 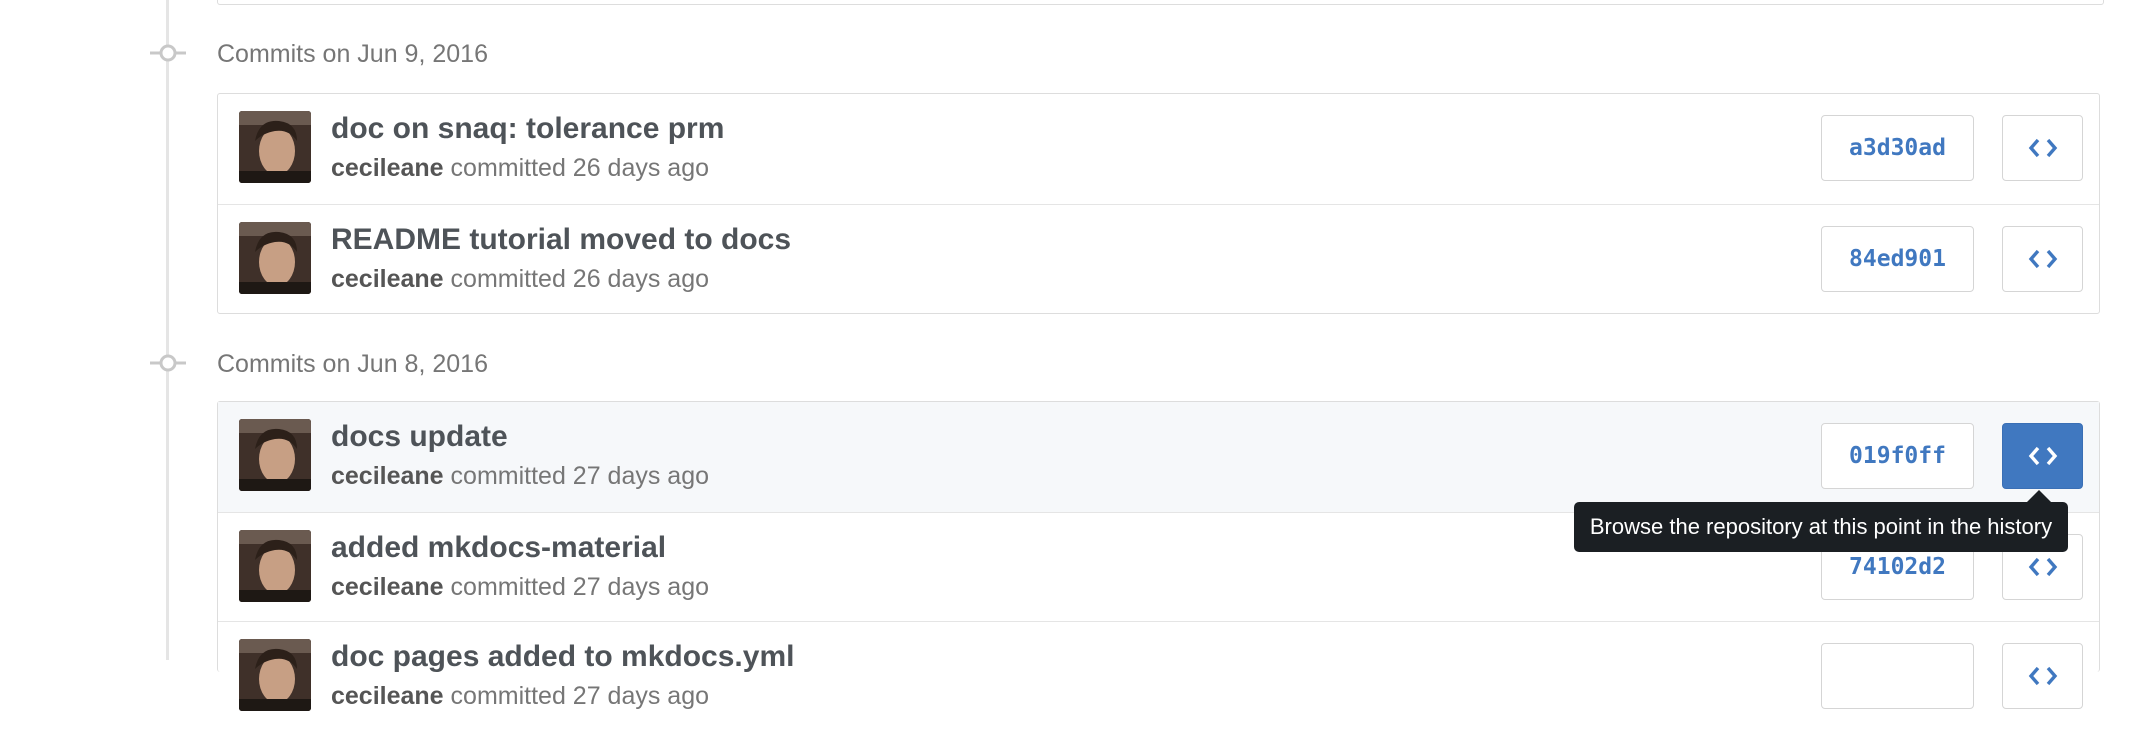 What do you see at coordinates (1897, 676) in the screenshot?
I see `commit-sha-button` at bounding box center [1897, 676].